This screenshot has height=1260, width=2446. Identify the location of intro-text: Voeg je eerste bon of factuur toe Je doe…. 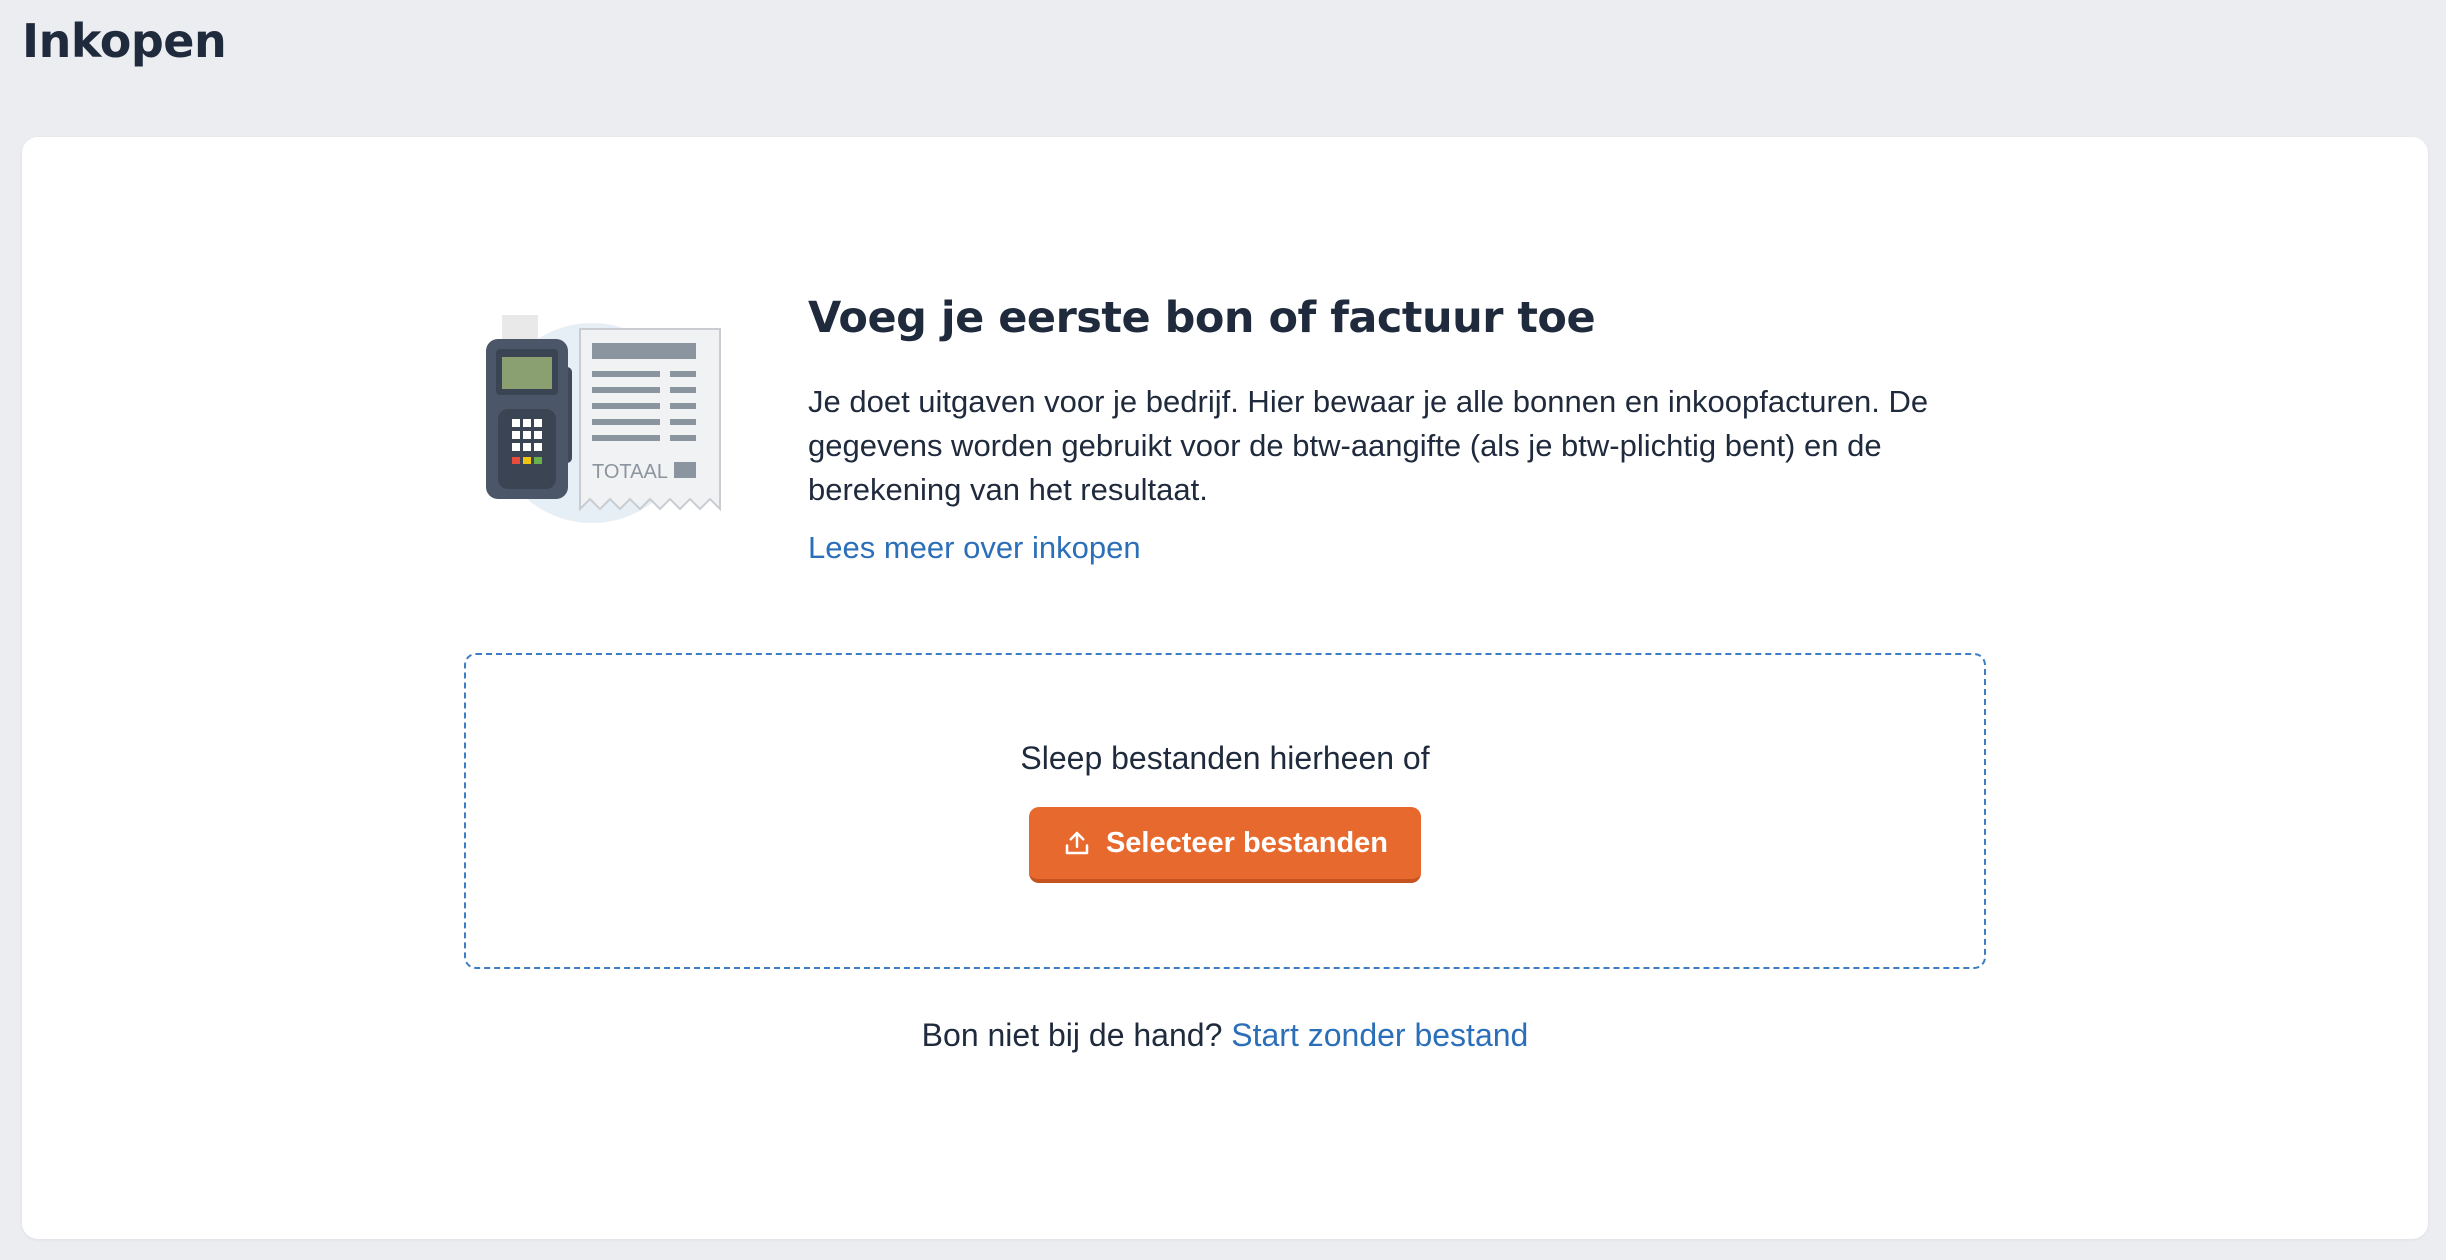
(1408, 431).